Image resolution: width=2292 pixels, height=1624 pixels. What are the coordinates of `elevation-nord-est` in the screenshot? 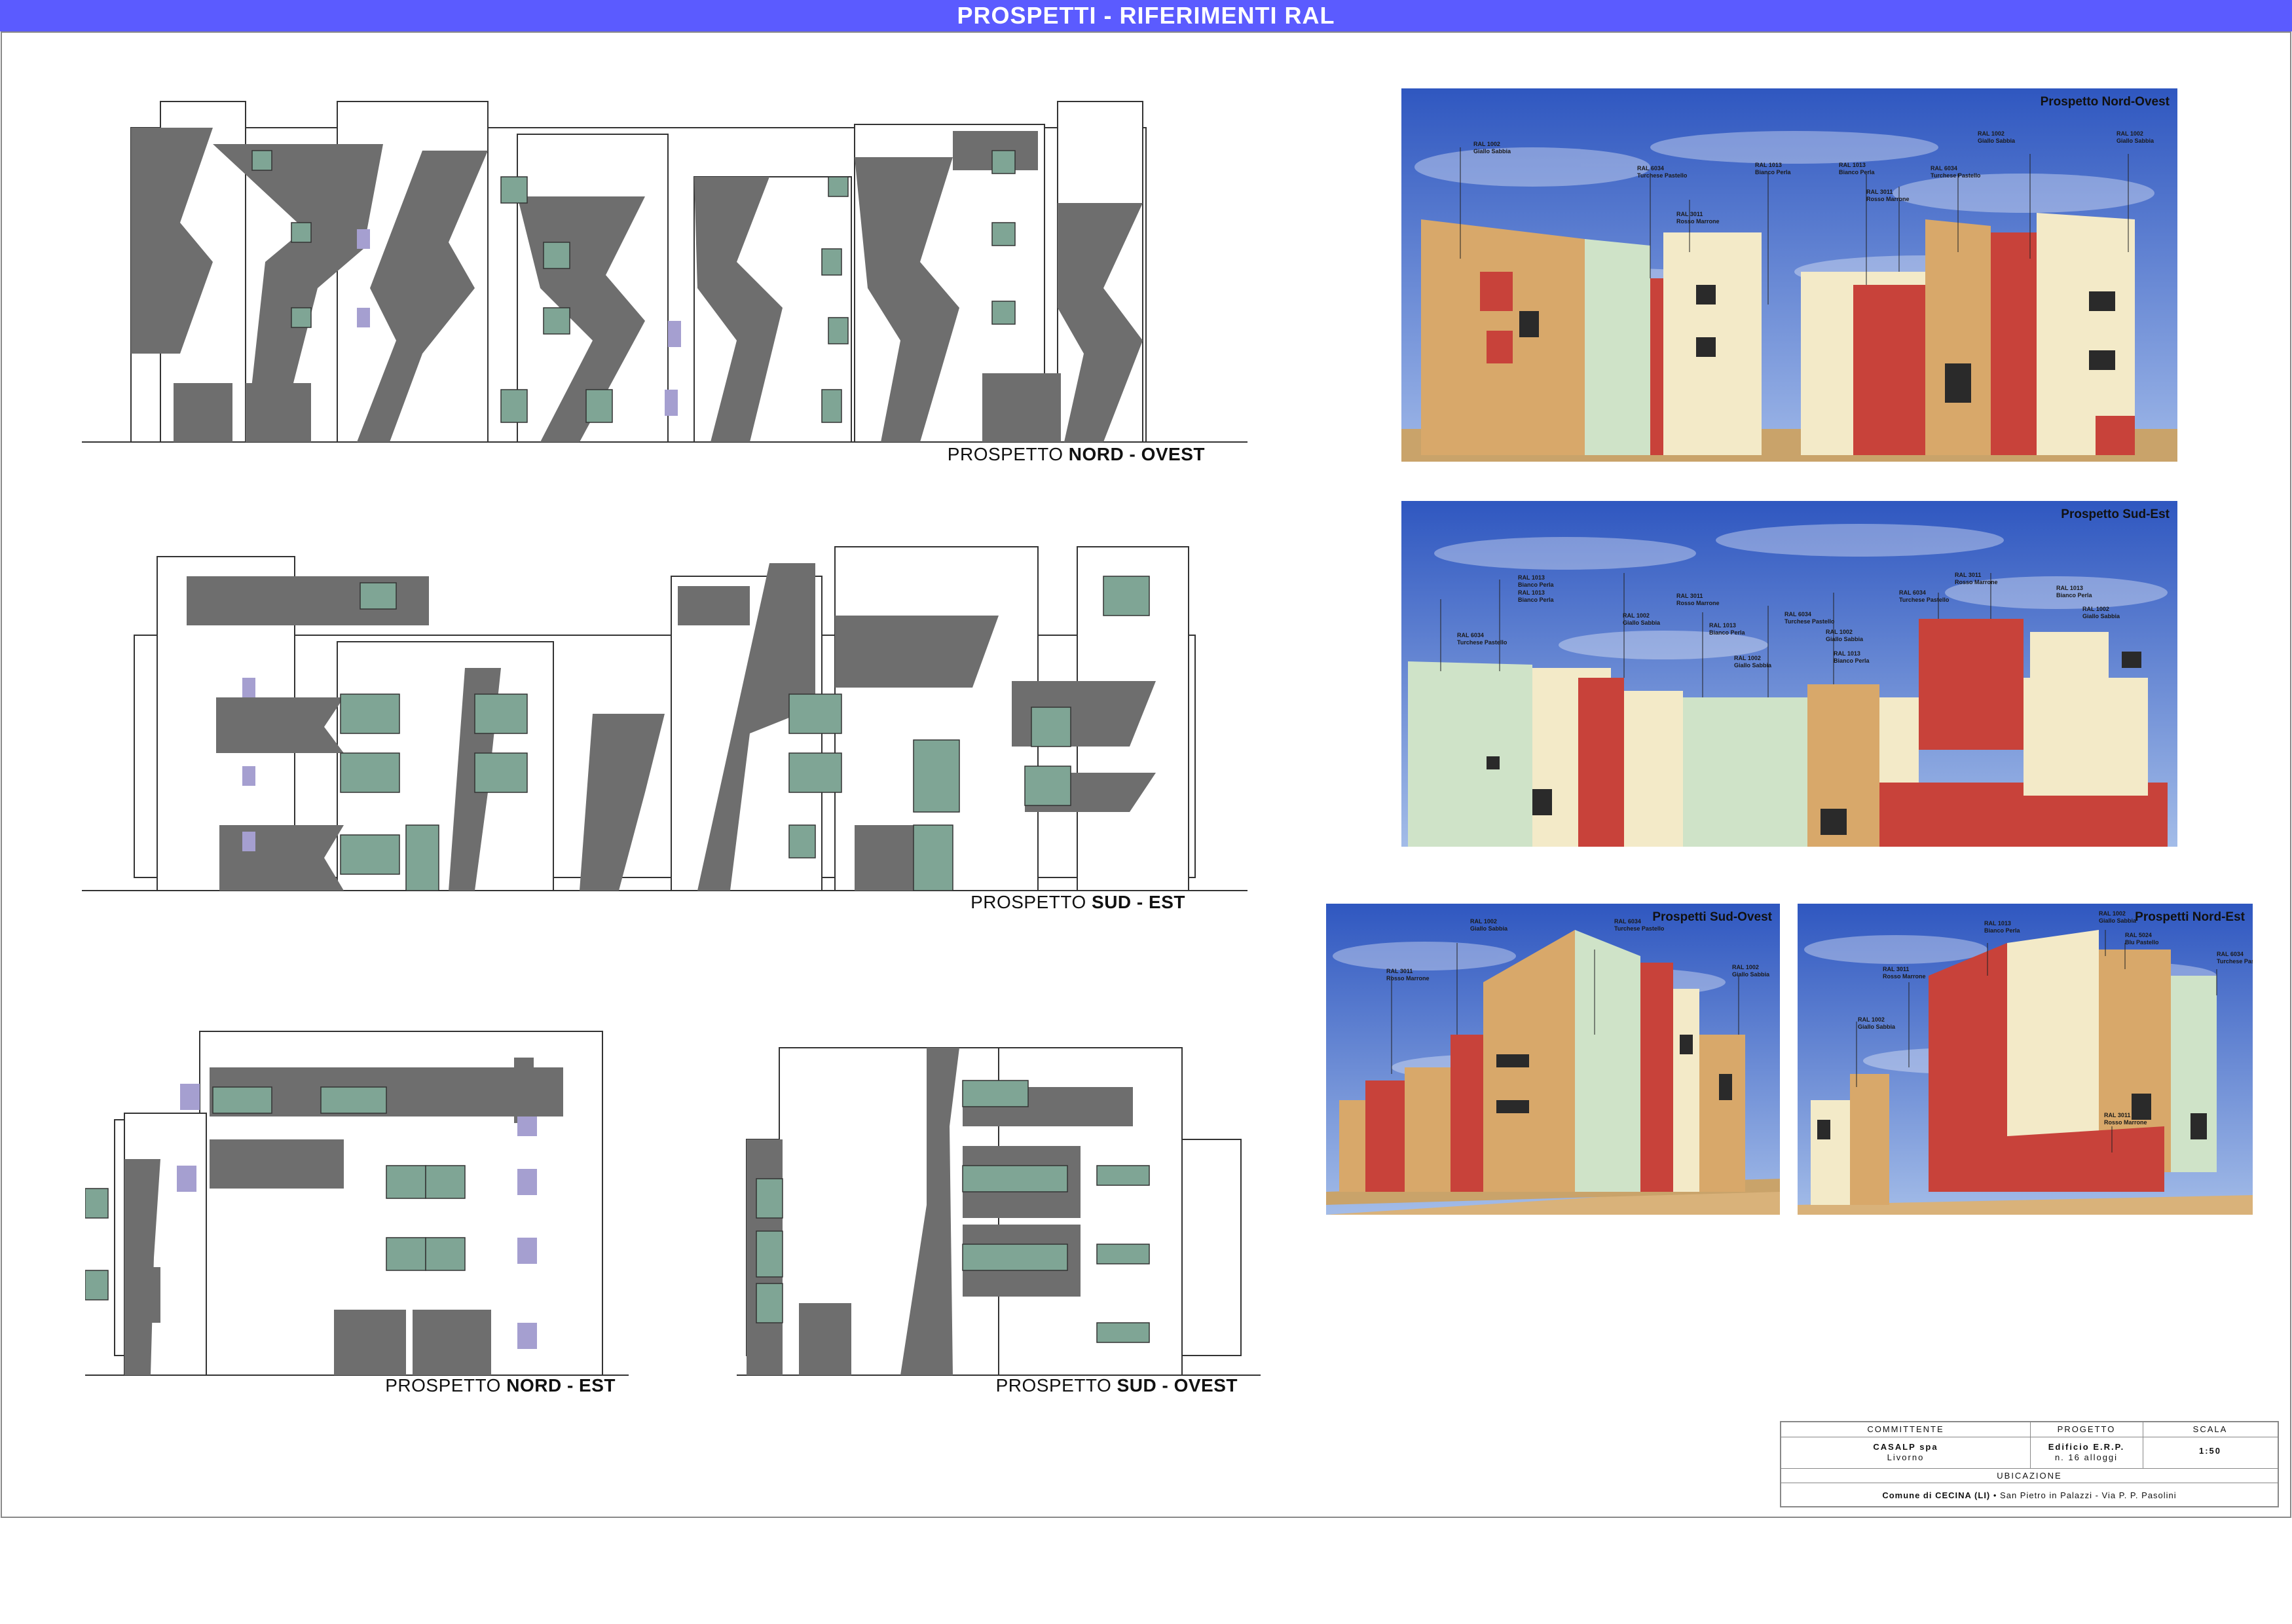 It's located at (357, 1195).